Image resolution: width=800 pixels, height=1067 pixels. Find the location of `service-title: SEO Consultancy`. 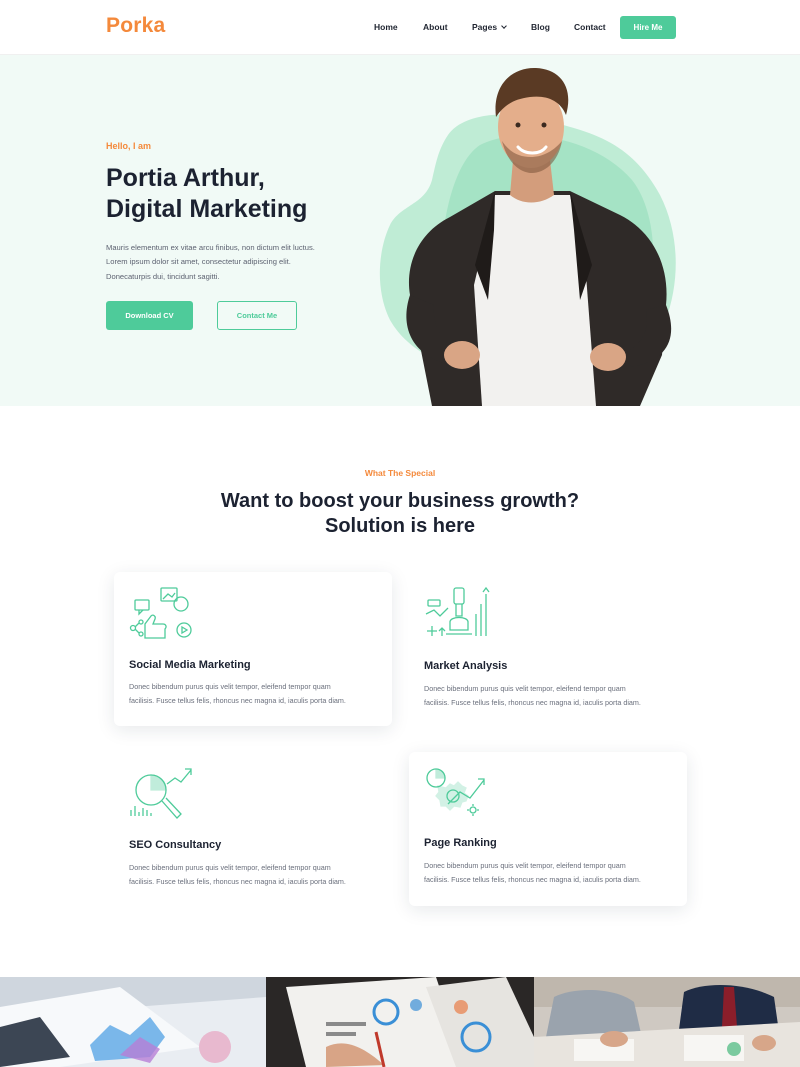

service-title: SEO Consultancy is located at coordinates (175, 845).